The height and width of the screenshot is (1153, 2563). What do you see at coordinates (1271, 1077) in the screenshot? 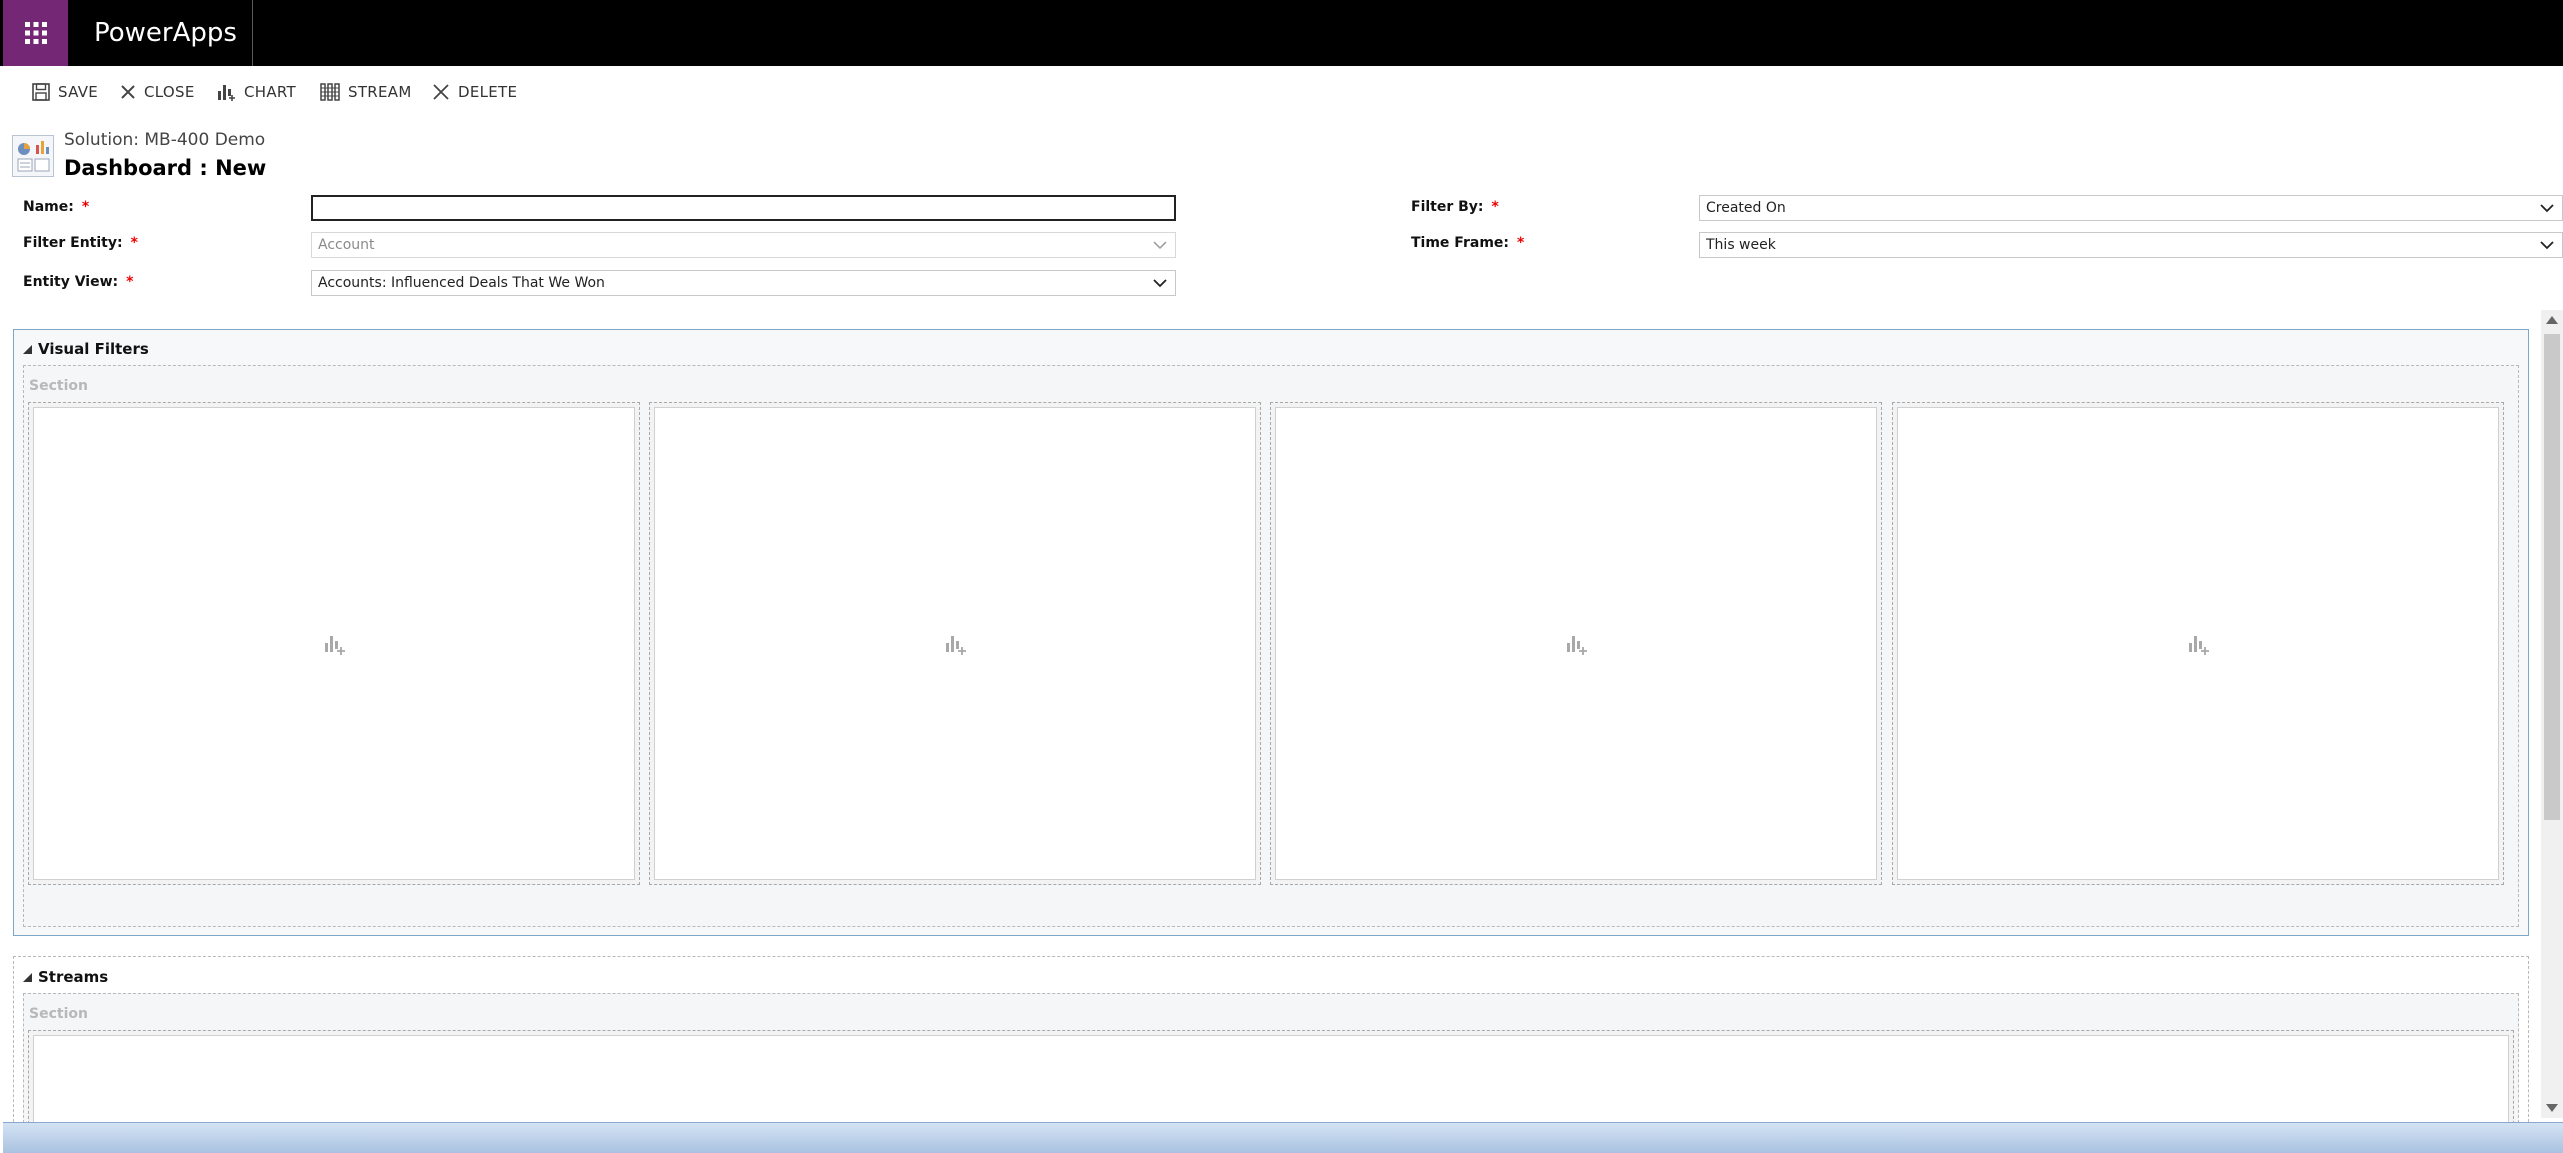
I see `stream-placeholder` at bounding box center [1271, 1077].